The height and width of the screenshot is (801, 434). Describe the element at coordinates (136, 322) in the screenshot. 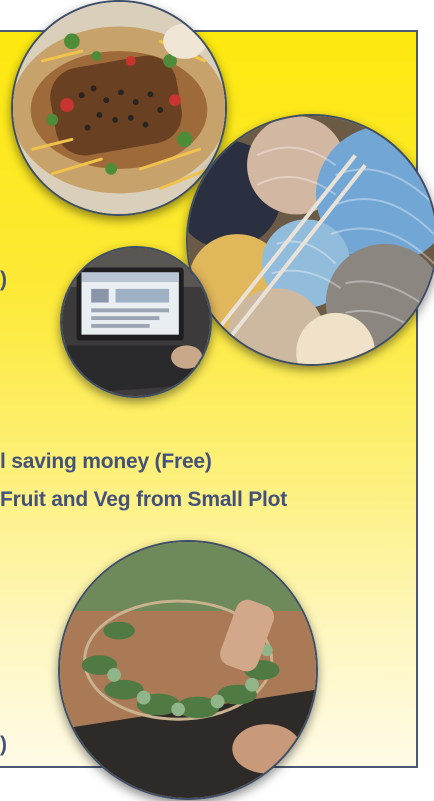

I see `laptop-photo` at that location.